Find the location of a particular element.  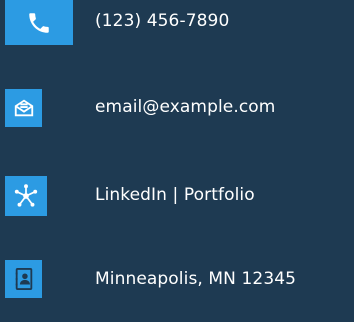

contact-row-links: LinkedIn | Portfolio is located at coordinates (177, 197).